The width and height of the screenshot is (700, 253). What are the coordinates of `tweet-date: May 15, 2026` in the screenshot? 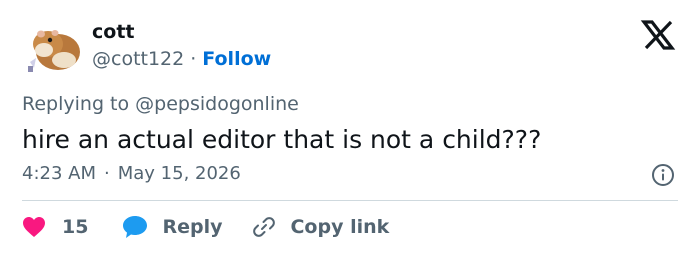 It's located at (179, 173).